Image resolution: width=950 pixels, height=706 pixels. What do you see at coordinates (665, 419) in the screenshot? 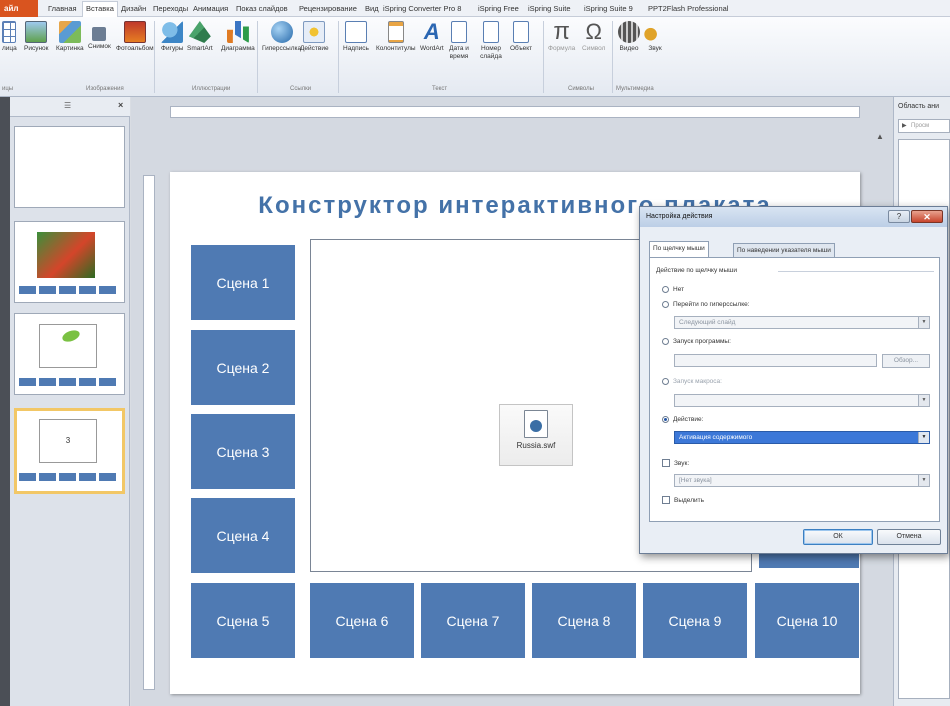
I see `radio-action` at bounding box center [665, 419].